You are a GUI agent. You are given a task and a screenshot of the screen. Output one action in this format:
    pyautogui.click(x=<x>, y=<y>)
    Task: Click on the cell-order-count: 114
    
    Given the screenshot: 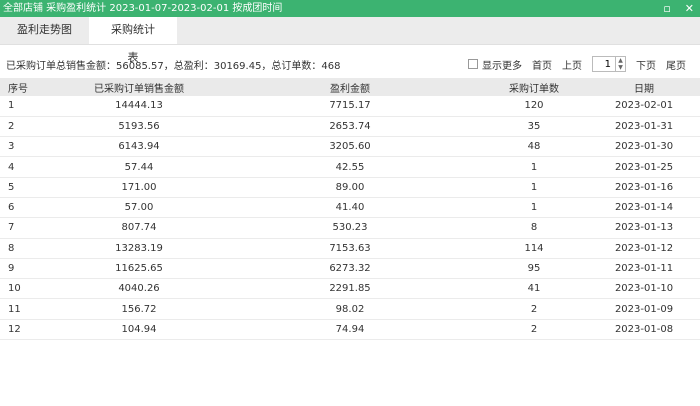 What is the action you would take?
    pyautogui.click(x=534, y=248)
    